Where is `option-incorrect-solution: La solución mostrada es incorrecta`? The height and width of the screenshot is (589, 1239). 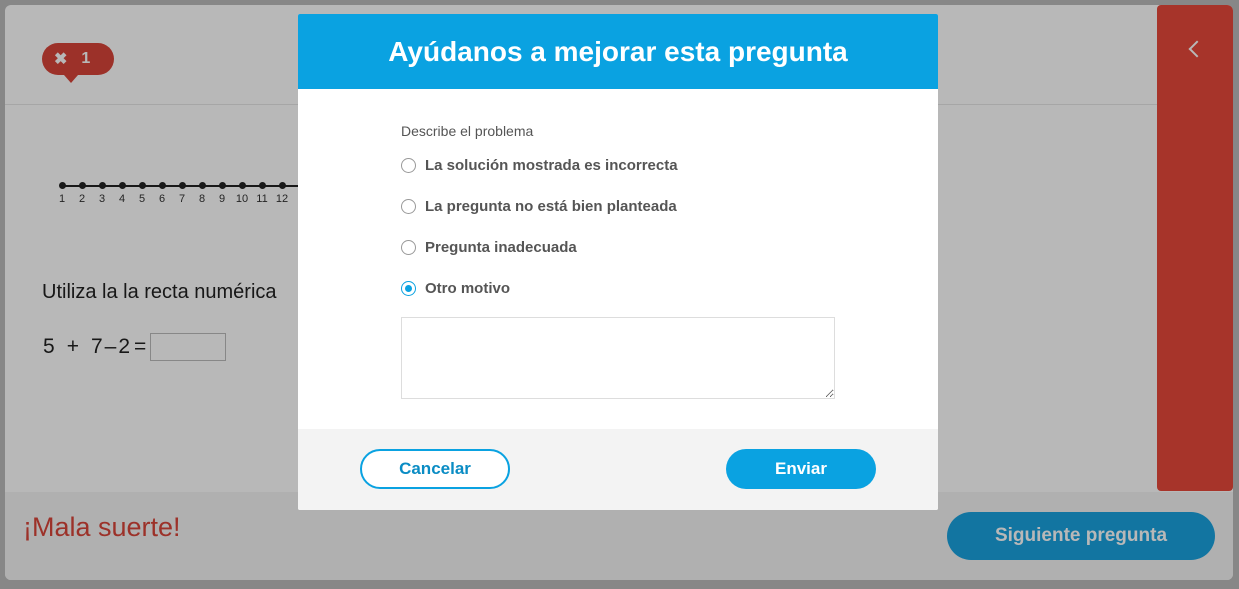 option-incorrect-solution: La solución mostrada es incorrecta is located at coordinates (539, 165).